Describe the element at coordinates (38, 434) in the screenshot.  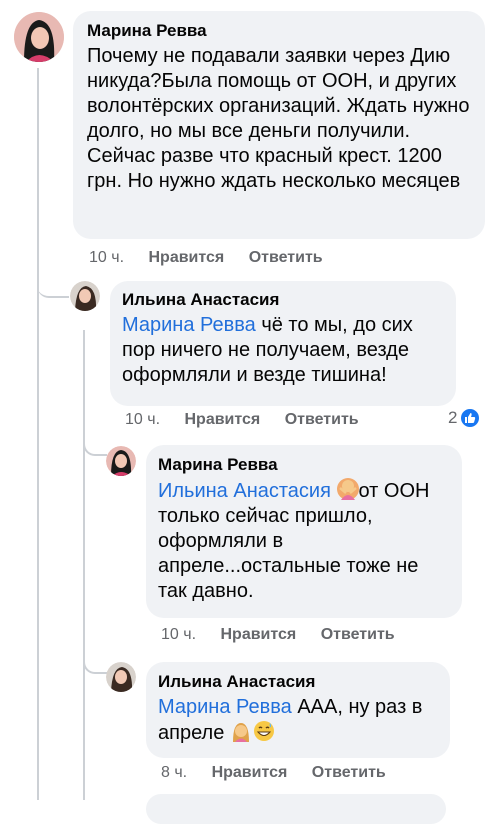
I see `thread-line-main` at that location.